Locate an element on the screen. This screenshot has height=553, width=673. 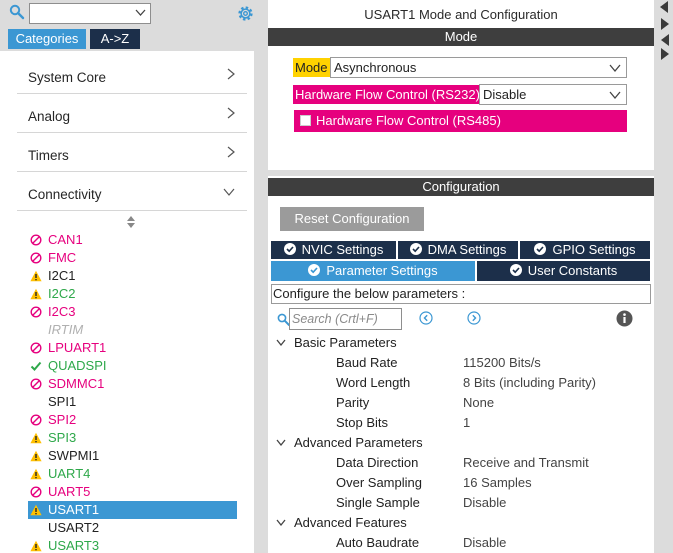
tab-label: NVIC Settings is located at coordinates (342, 249).